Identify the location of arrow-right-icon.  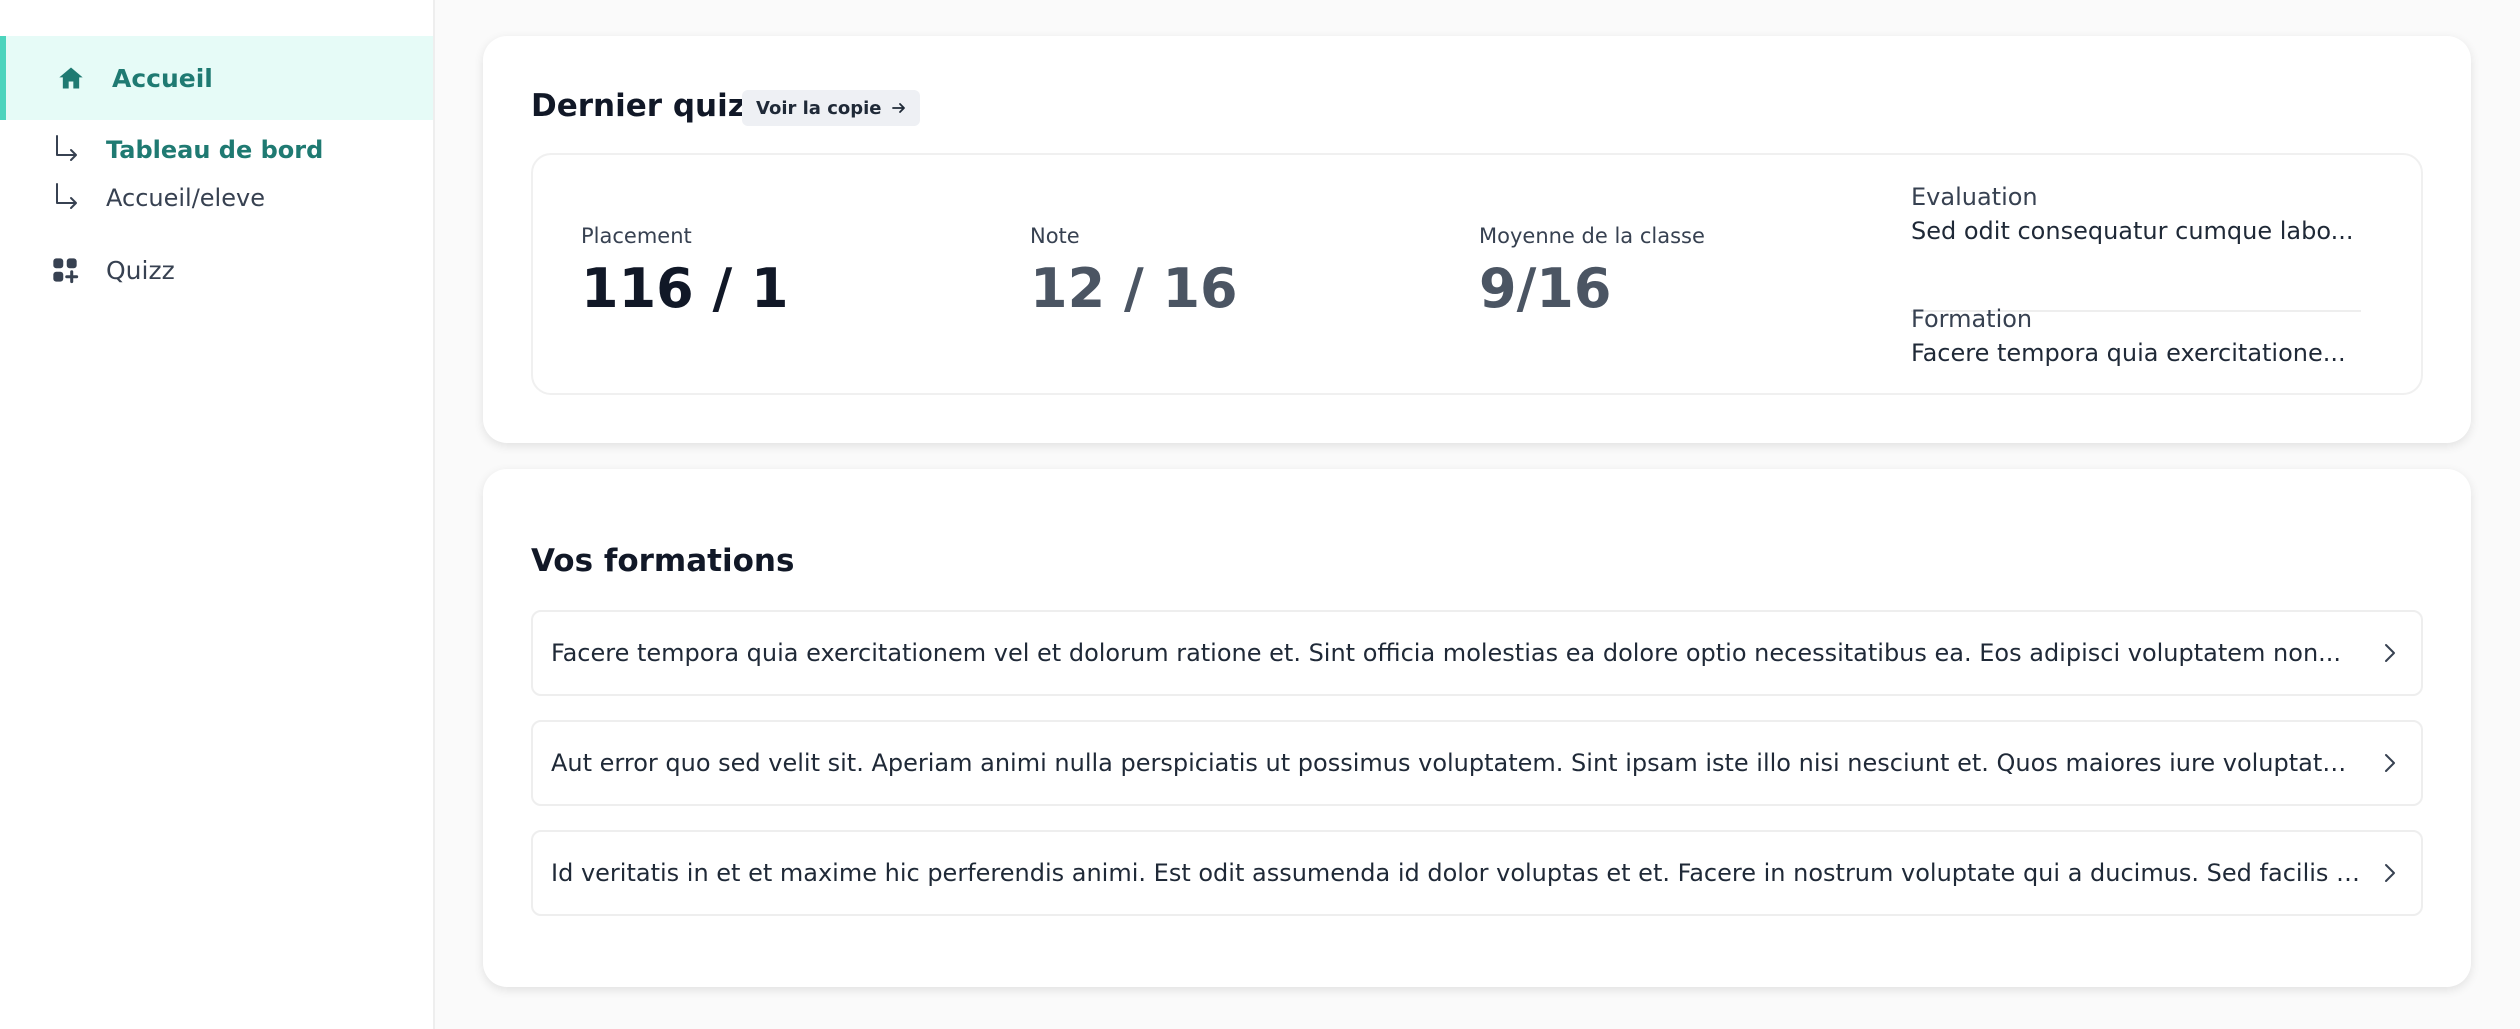
(898, 108).